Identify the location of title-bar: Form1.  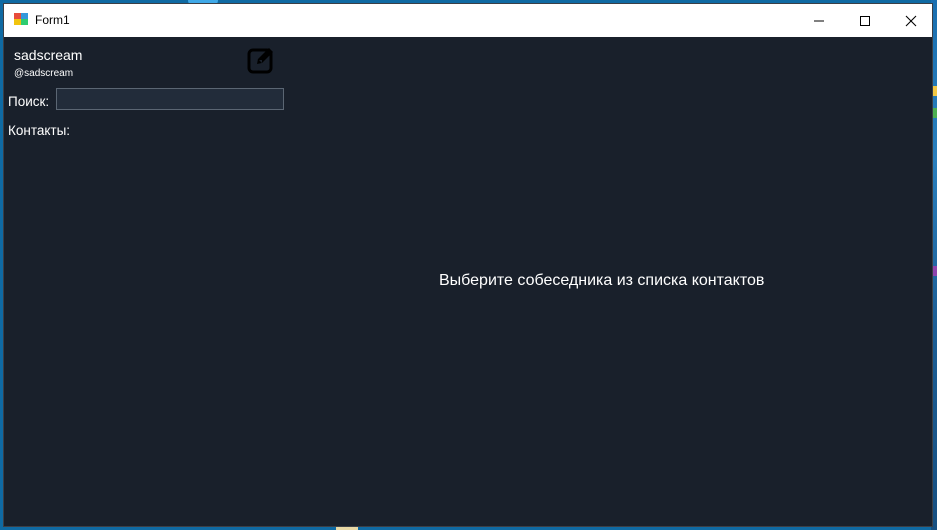
(468, 20).